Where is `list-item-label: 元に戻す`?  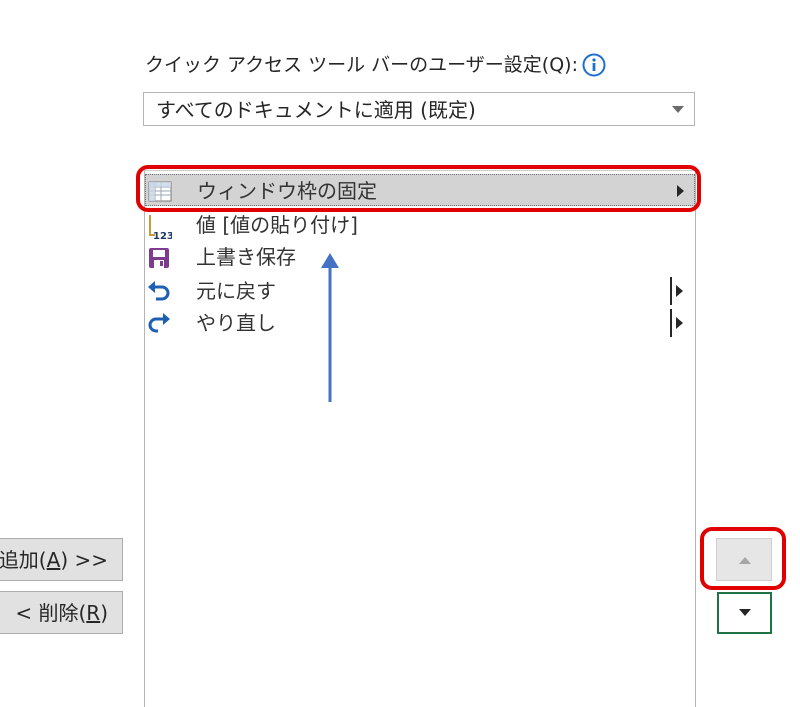
list-item-label: 元に戻す is located at coordinates (236, 291).